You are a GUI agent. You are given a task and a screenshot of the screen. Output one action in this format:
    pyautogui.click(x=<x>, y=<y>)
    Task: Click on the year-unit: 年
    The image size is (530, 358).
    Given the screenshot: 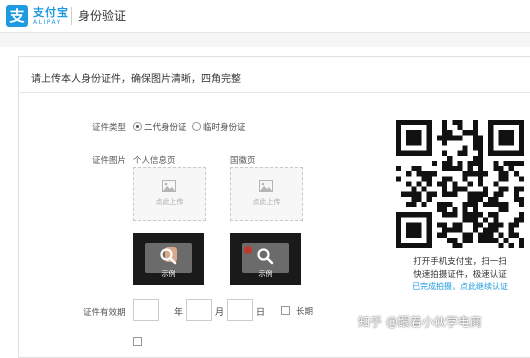 What is the action you would take?
    pyautogui.click(x=179, y=313)
    